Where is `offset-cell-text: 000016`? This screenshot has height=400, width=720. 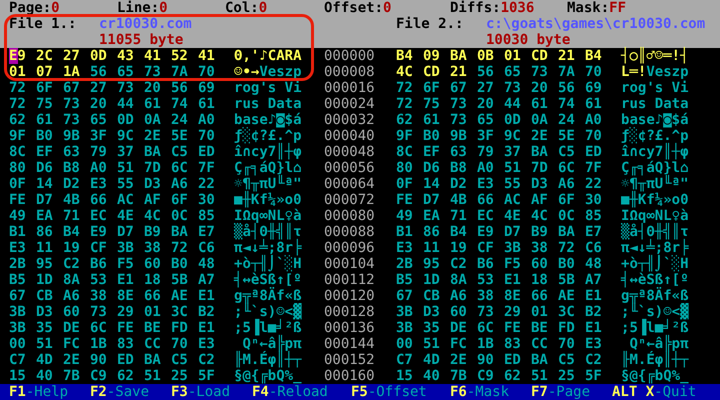
offset-cell-text: 000016 is located at coordinates (350, 88).